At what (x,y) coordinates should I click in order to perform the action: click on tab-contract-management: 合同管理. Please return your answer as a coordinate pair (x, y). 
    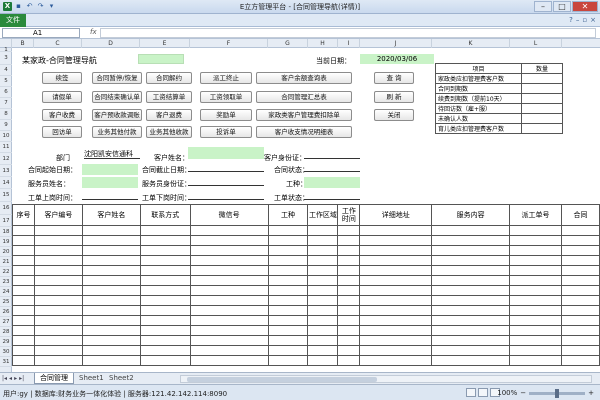
    Looking at the image, I should click on (54, 378).